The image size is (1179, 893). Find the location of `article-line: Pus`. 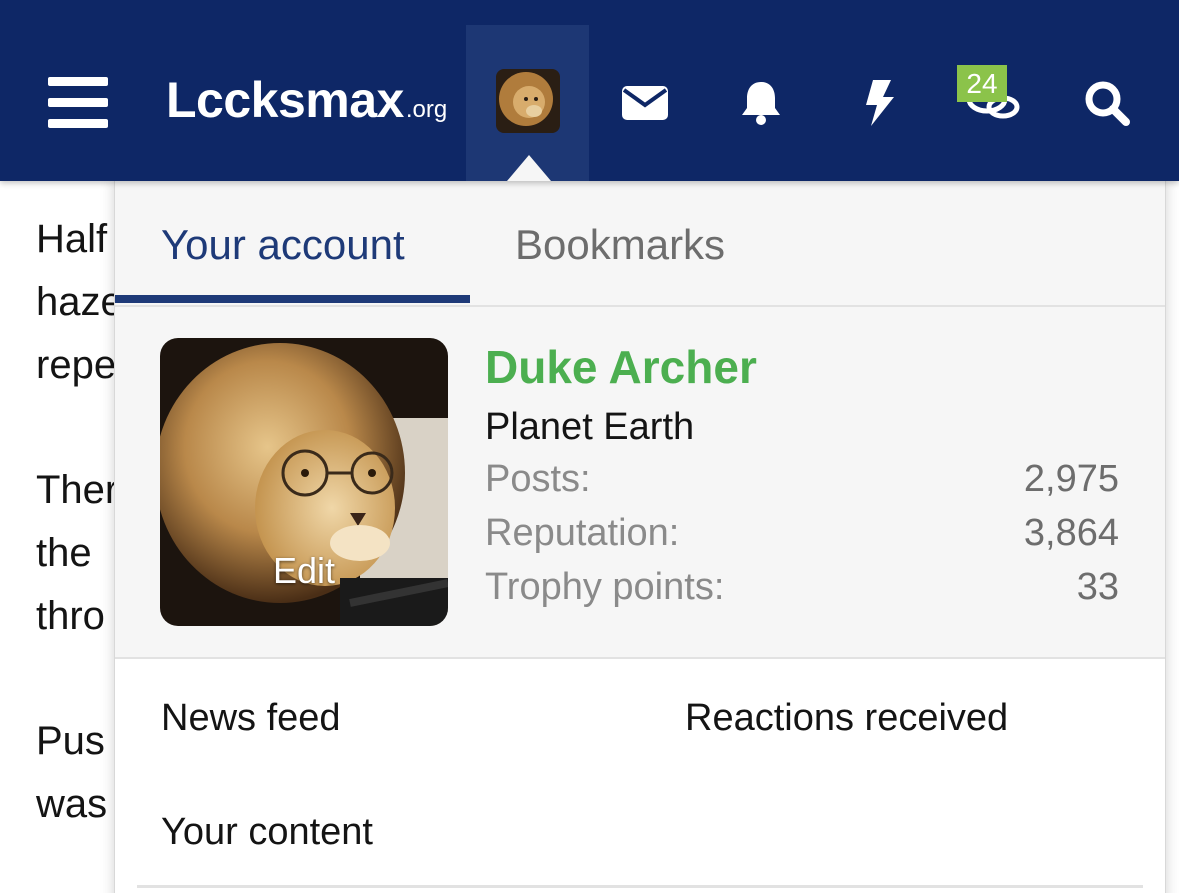

article-line: Pus is located at coordinates (70, 741).